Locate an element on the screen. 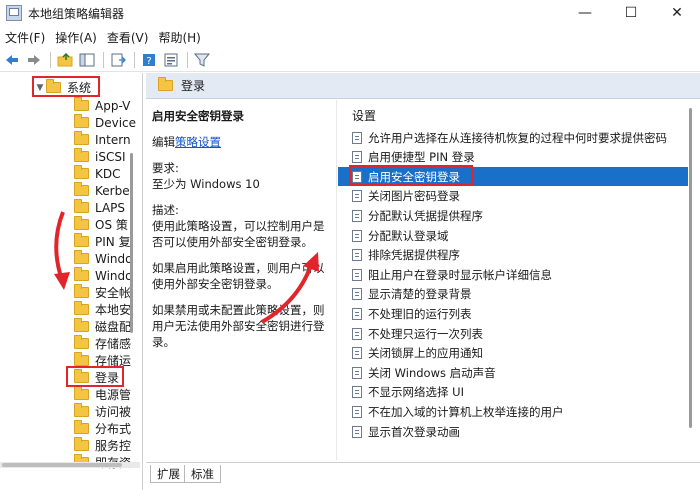 This screenshot has height=490, width=700. menu-help: 帮助(H) is located at coordinates (179, 37).